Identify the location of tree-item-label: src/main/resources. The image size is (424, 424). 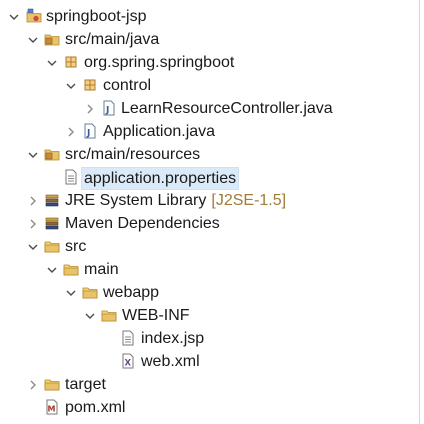
(133, 154).